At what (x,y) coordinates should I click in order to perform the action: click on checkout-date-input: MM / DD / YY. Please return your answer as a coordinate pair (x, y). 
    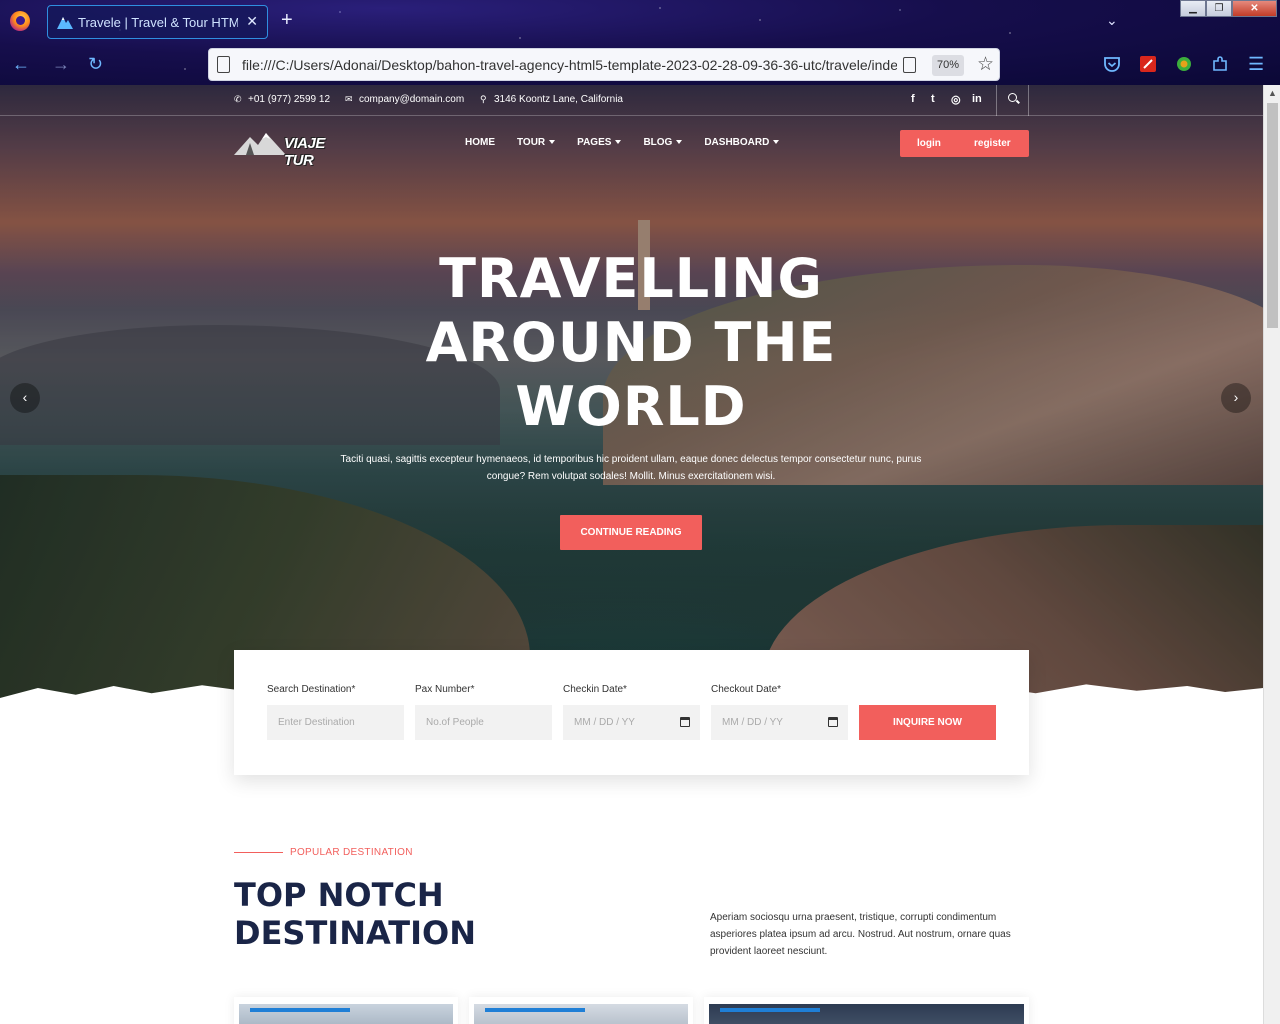
    Looking at the image, I should click on (779, 722).